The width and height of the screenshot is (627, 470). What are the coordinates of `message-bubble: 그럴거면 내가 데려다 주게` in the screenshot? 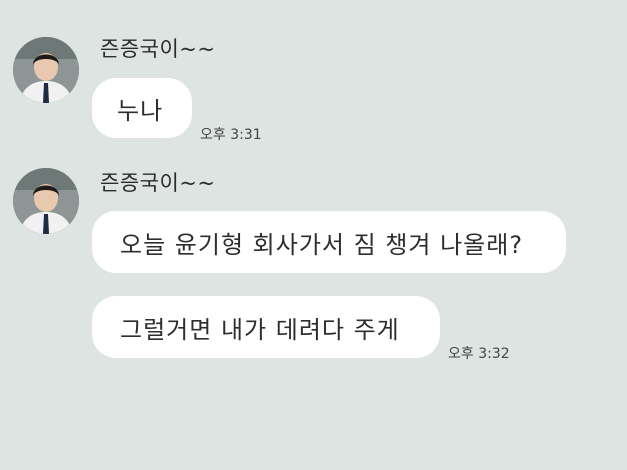 It's located at (266, 327).